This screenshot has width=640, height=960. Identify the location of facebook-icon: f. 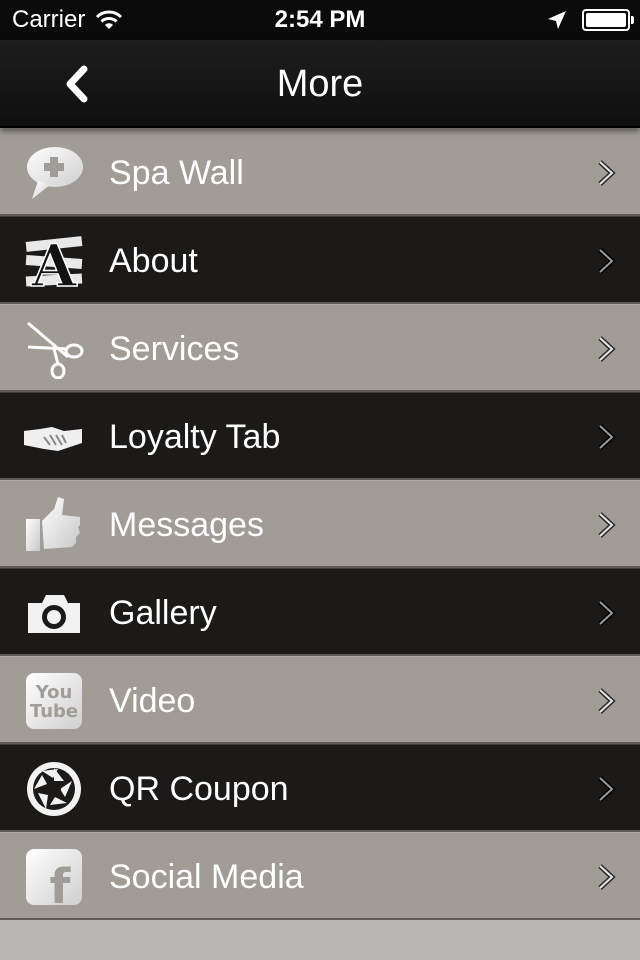
(54, 877).